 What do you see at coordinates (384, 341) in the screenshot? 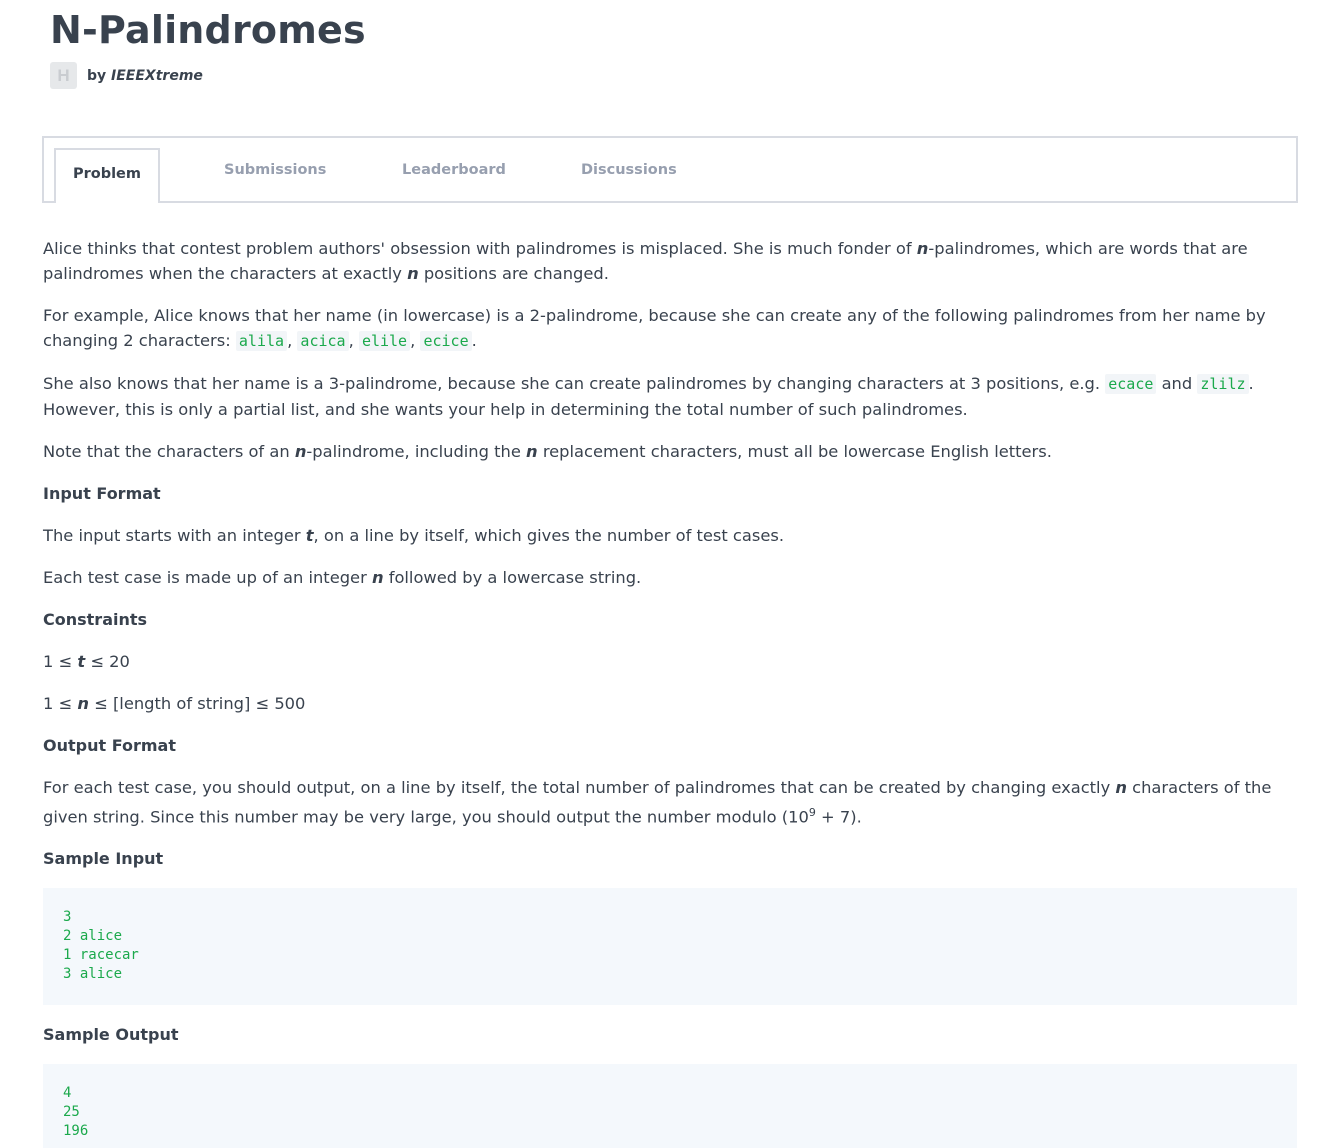
I see `inline-code: elile` at bounding box center [384, 341].